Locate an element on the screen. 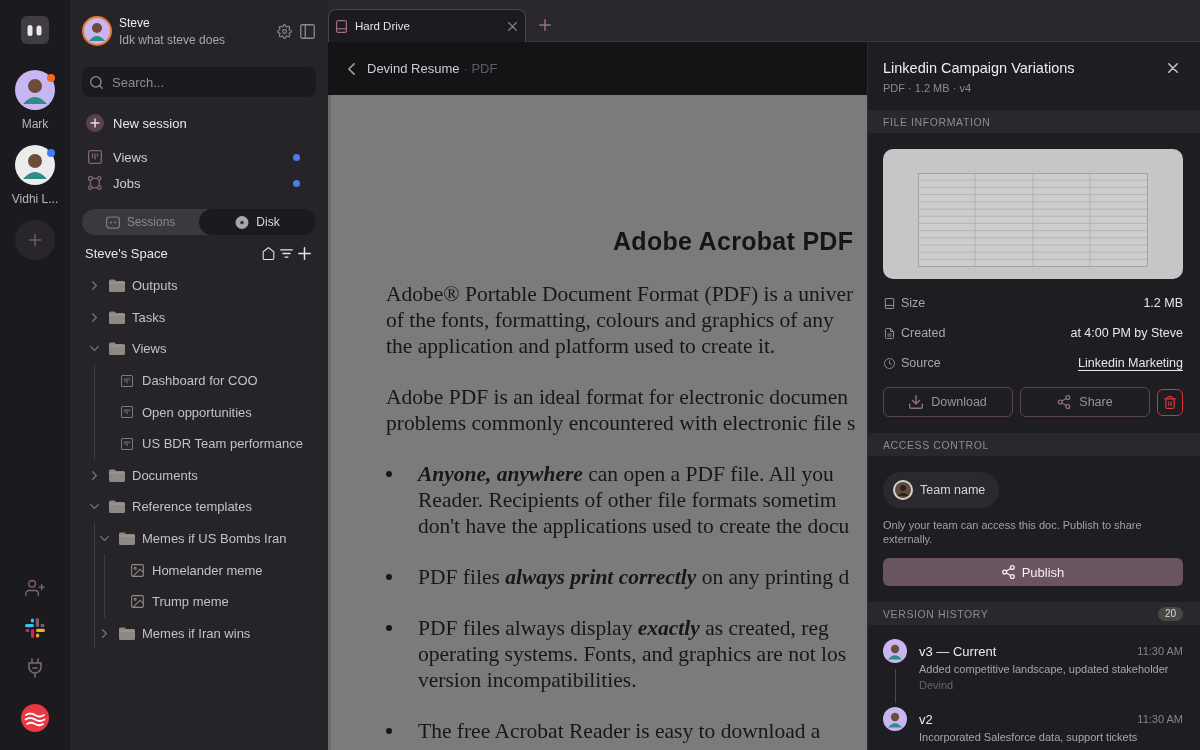 The width and height of the screenshot is (1200, 750). property-label: Created is located at coordinates (924, 333).